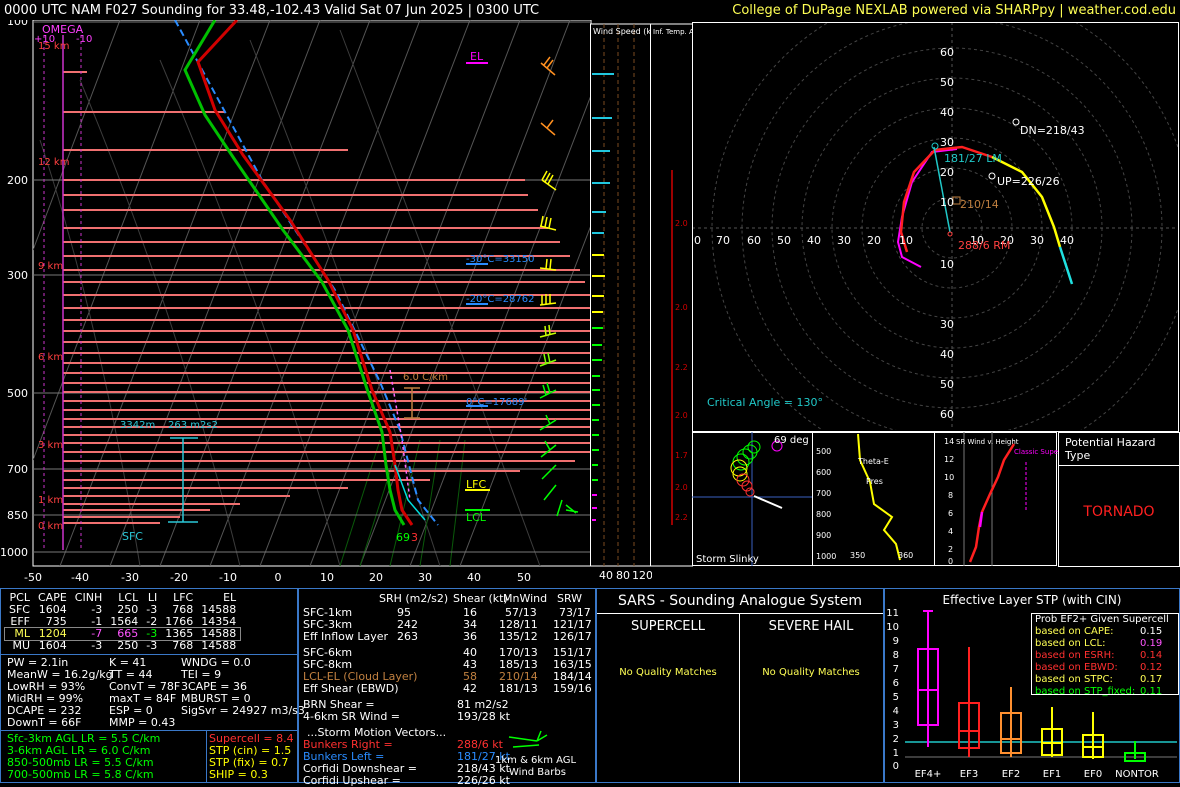 This screenshot has height=787, width=1180. I want to click on svg-text: EF4+, so click(928, 774).